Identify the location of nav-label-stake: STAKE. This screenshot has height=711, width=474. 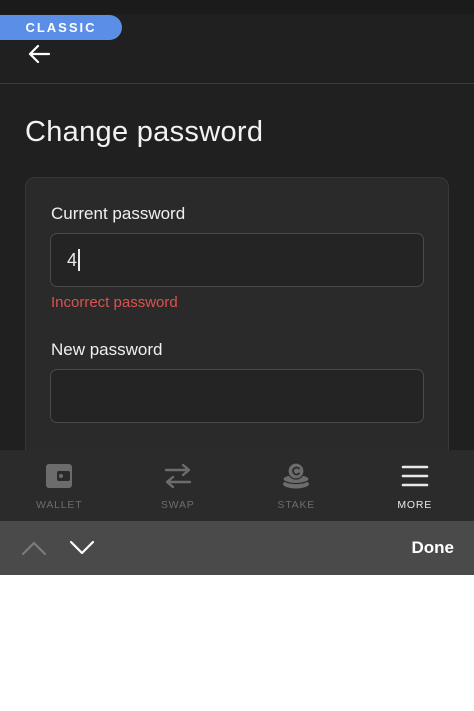
(296, 505).